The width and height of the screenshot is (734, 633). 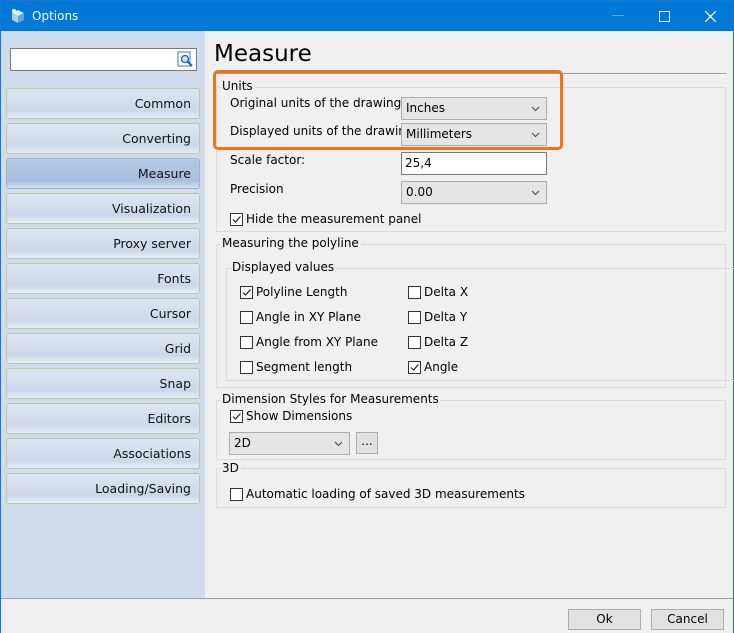 I want to click on option-polyline-length-checkbox: Polyline Length, so click(x=293, y=292).